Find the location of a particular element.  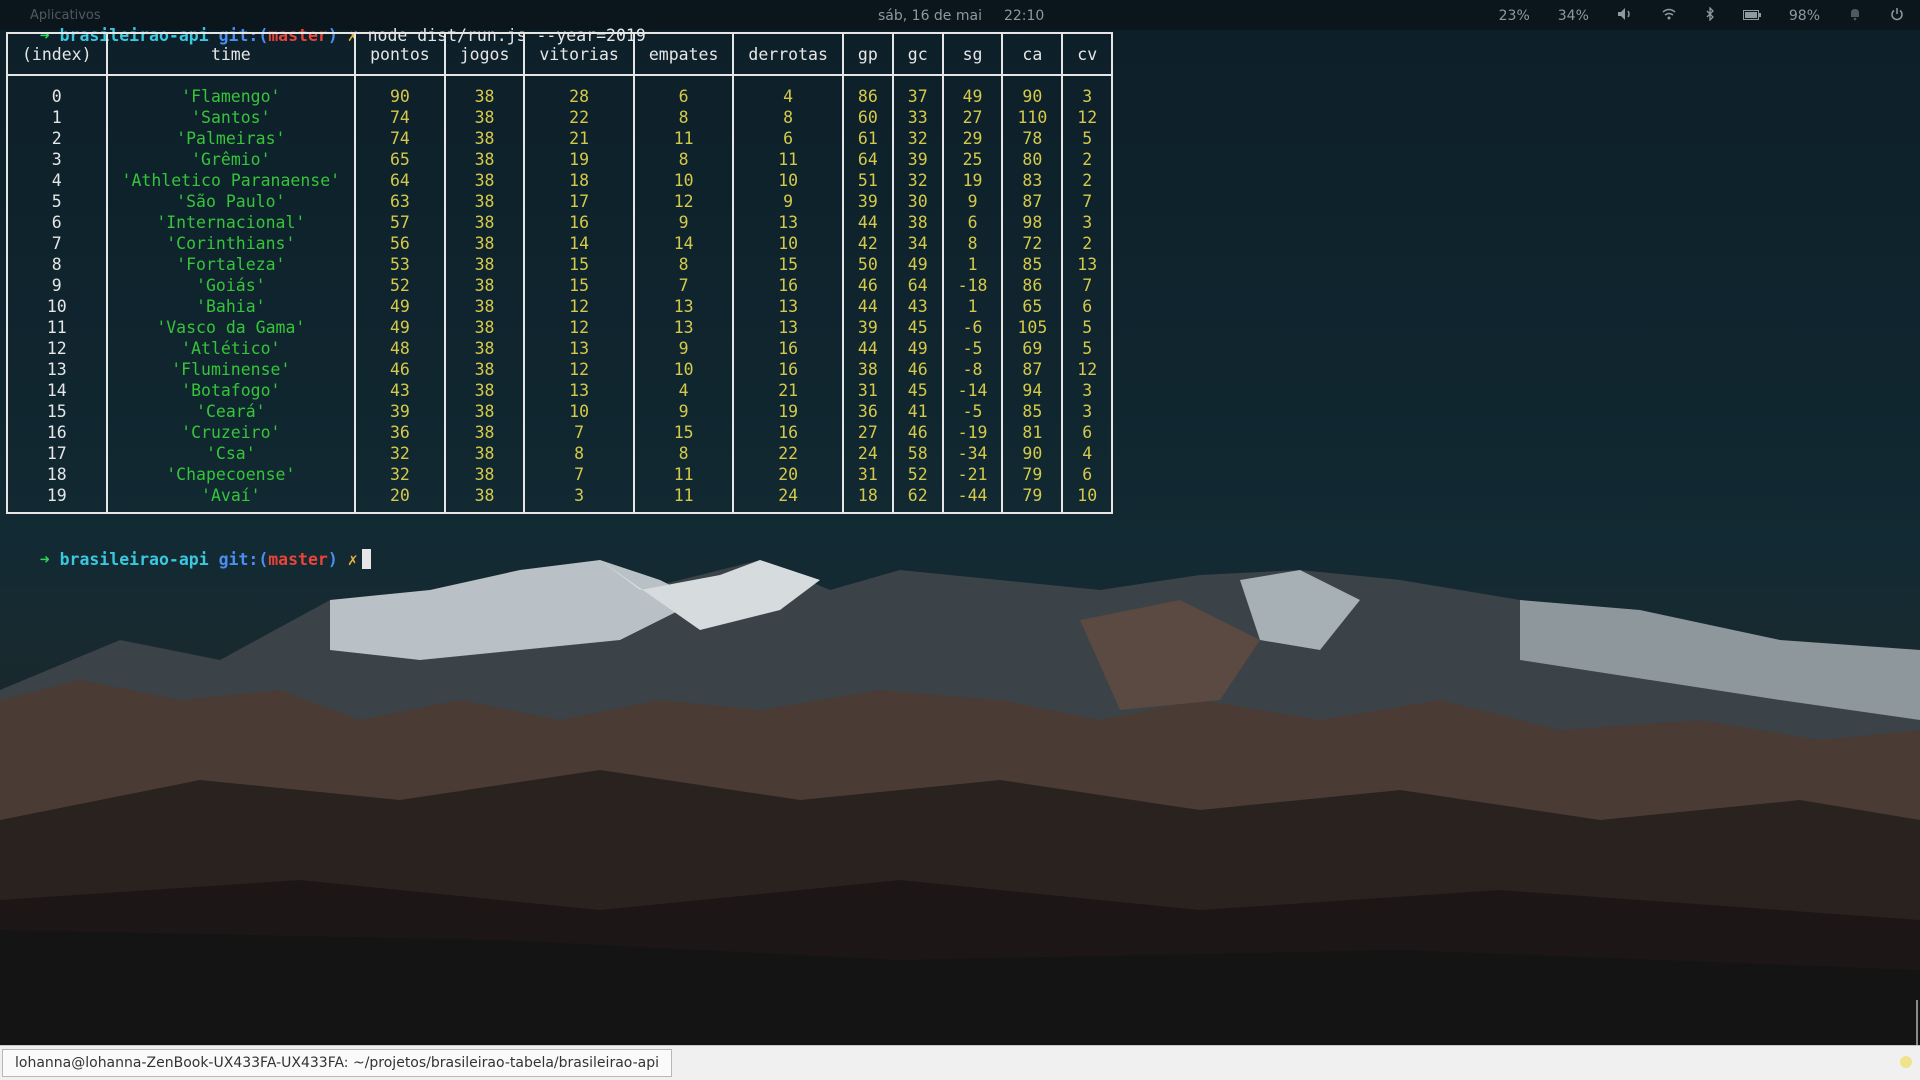

stat-cell: 4 is located at coordinates (1087, 453).